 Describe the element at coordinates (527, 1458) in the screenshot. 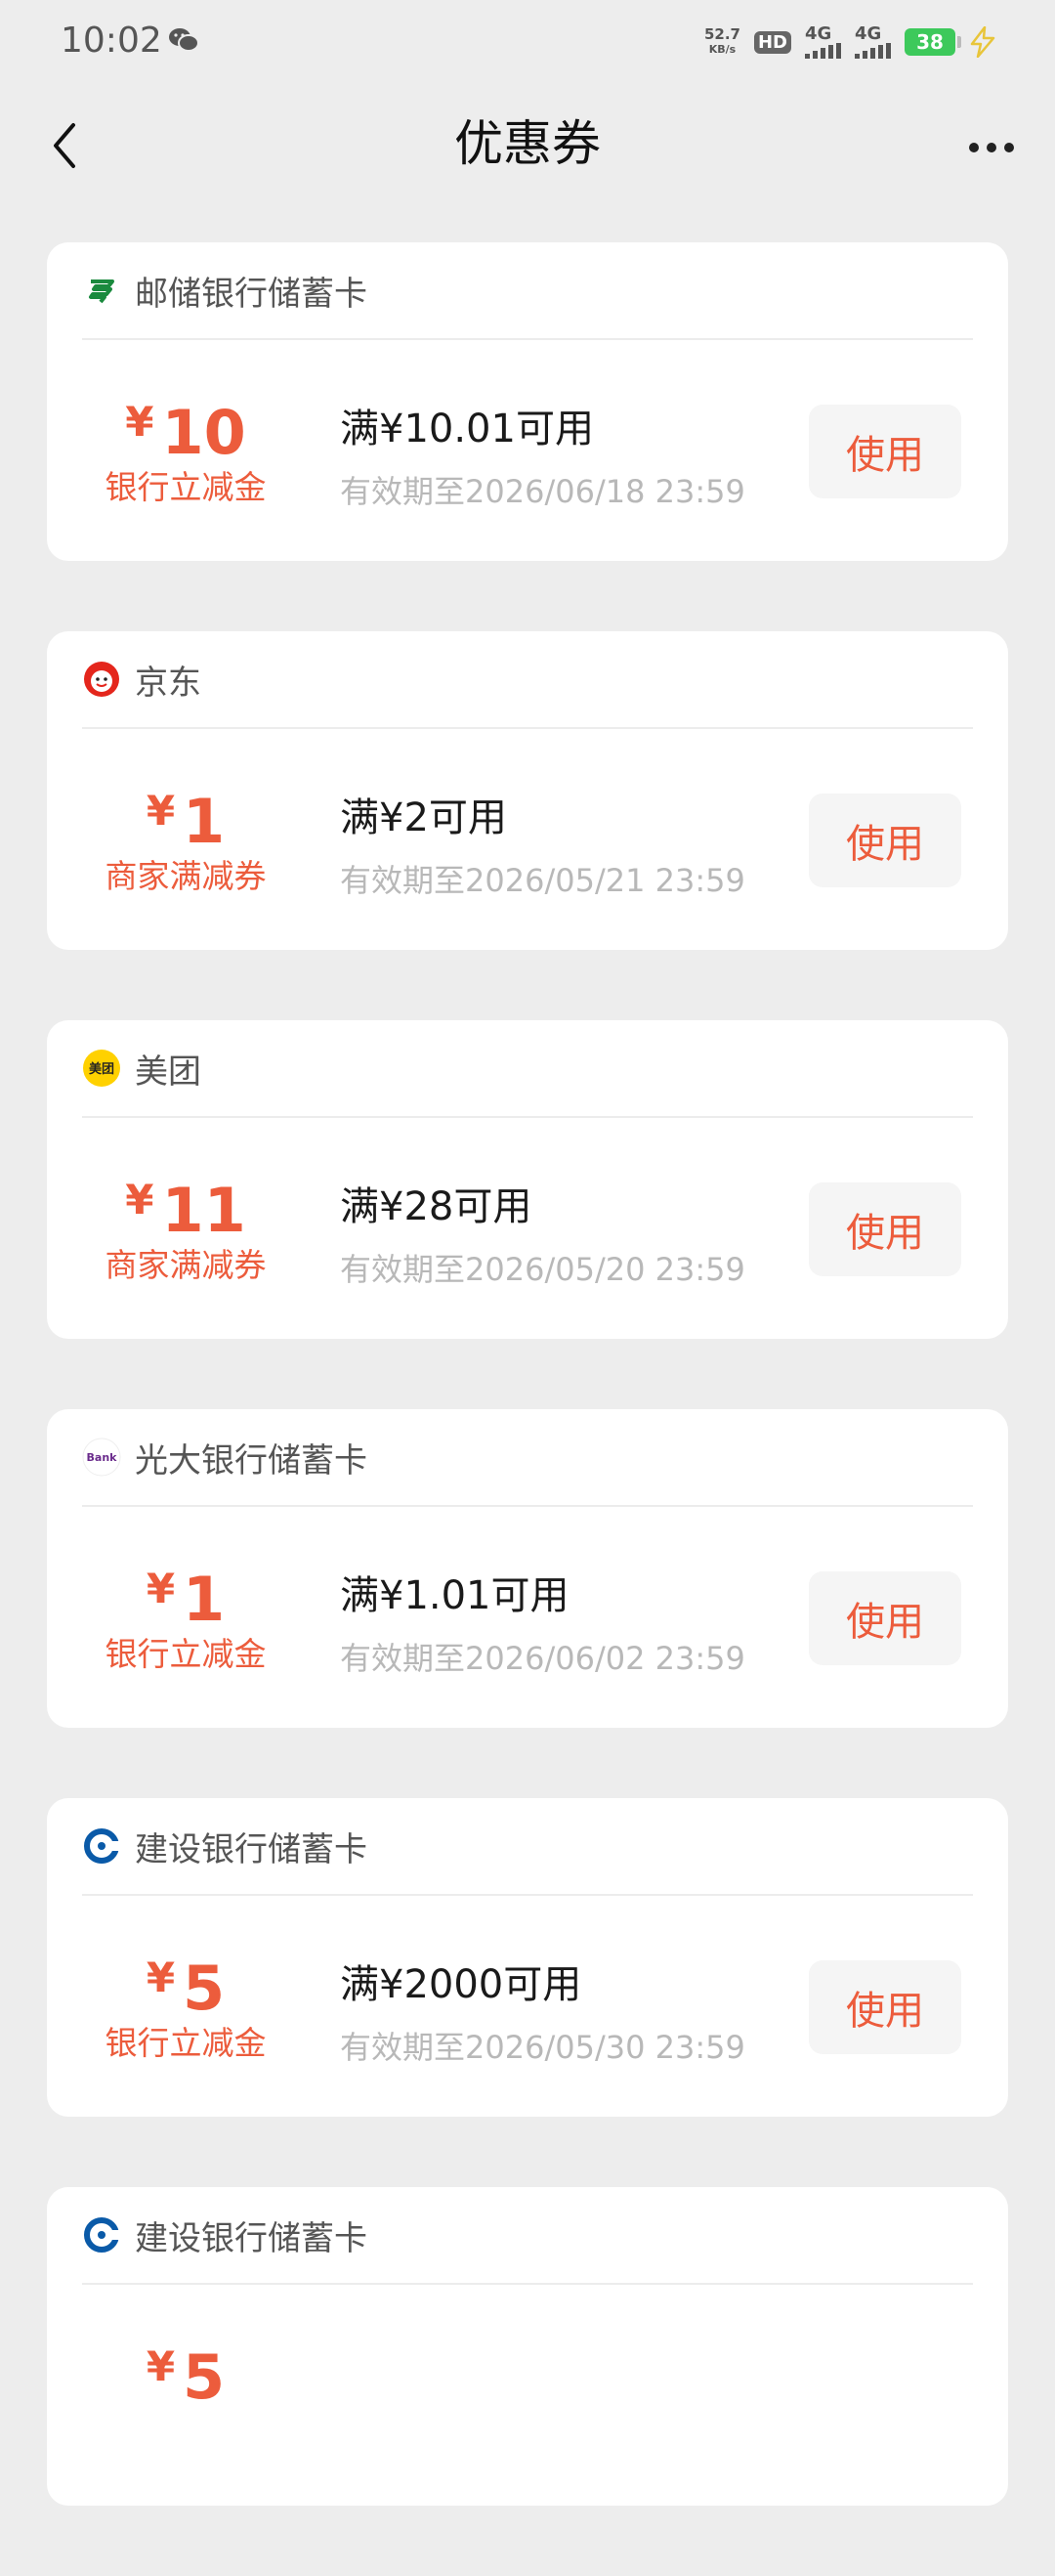

I see `coupon-merchant-header: Bank 光大银行储蓄卡` at that location.